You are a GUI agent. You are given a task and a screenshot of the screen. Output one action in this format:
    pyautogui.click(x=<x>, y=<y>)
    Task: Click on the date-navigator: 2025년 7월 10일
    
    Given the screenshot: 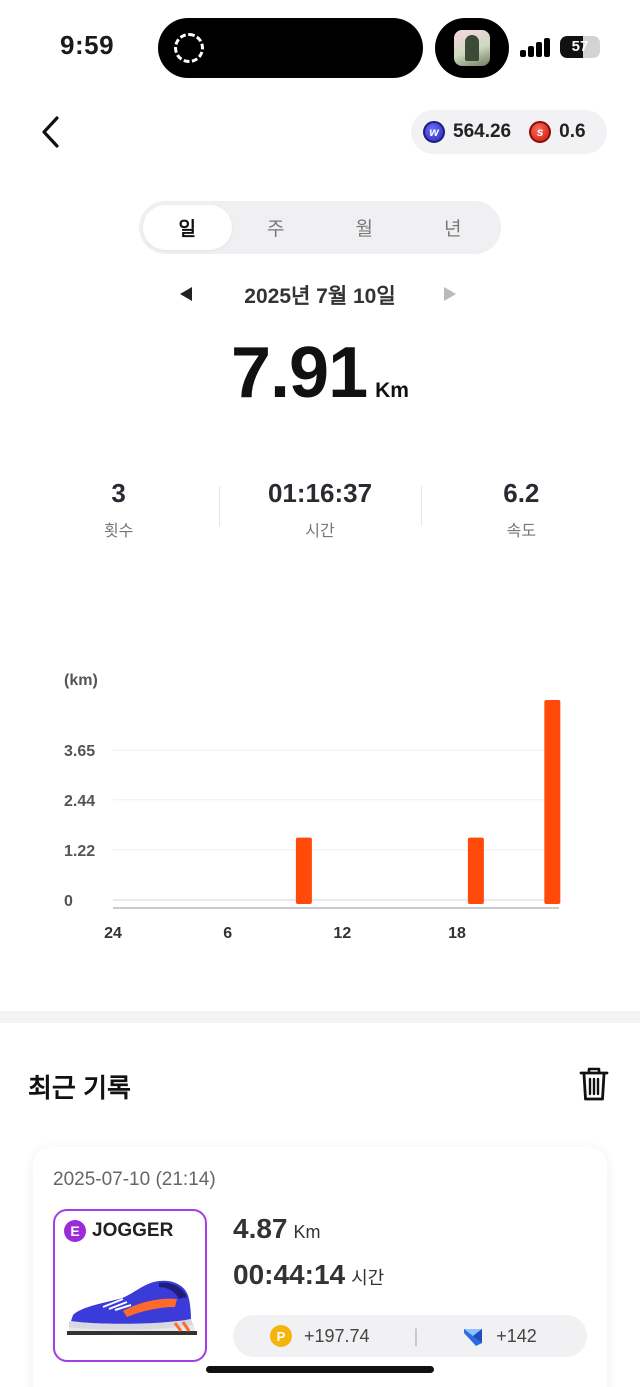 What is the action you would take?
    pyautogui.click(x=320, y=296)
    